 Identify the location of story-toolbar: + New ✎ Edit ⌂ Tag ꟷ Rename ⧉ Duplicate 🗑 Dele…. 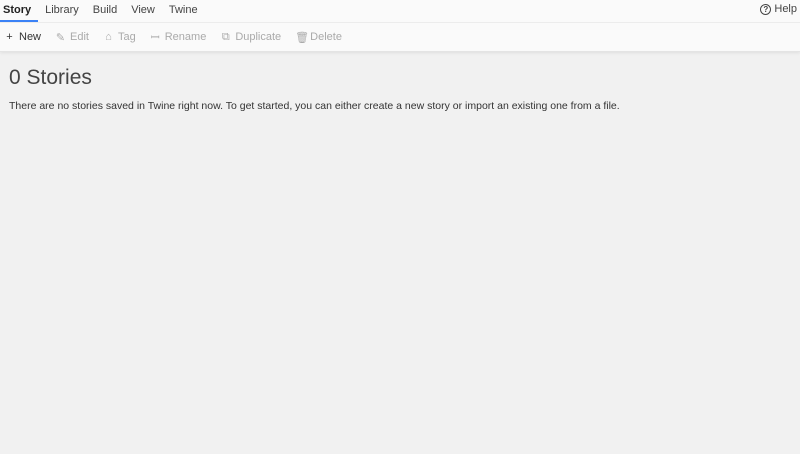
(400, 37).